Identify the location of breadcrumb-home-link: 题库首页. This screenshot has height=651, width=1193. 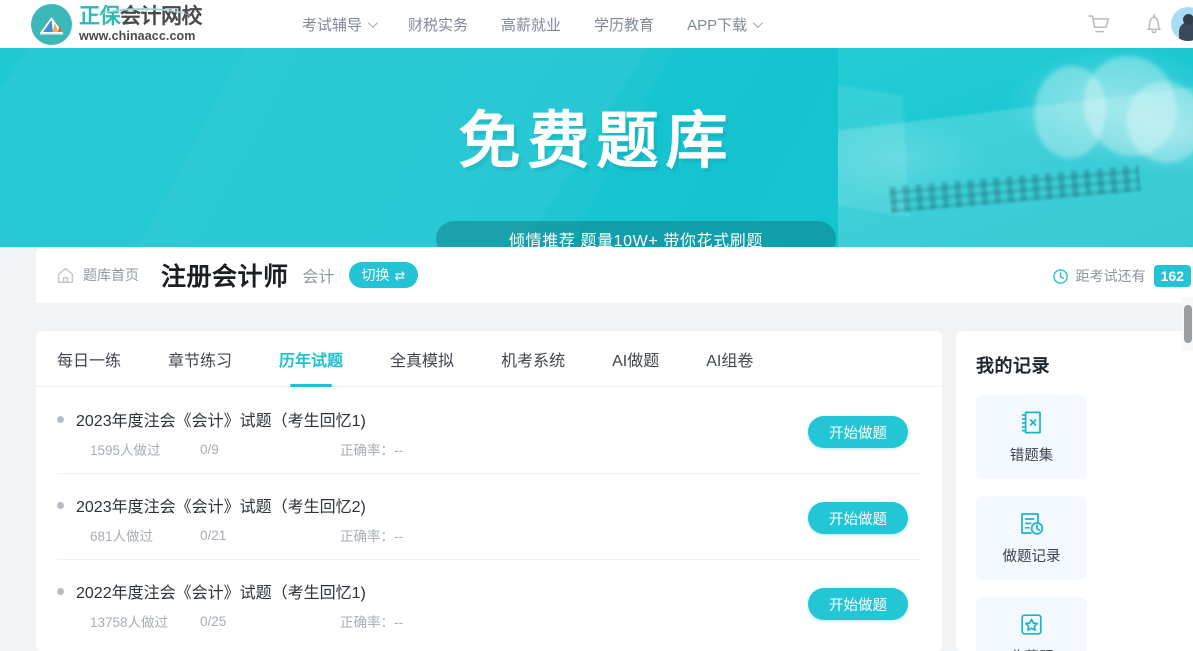
(111, 275).